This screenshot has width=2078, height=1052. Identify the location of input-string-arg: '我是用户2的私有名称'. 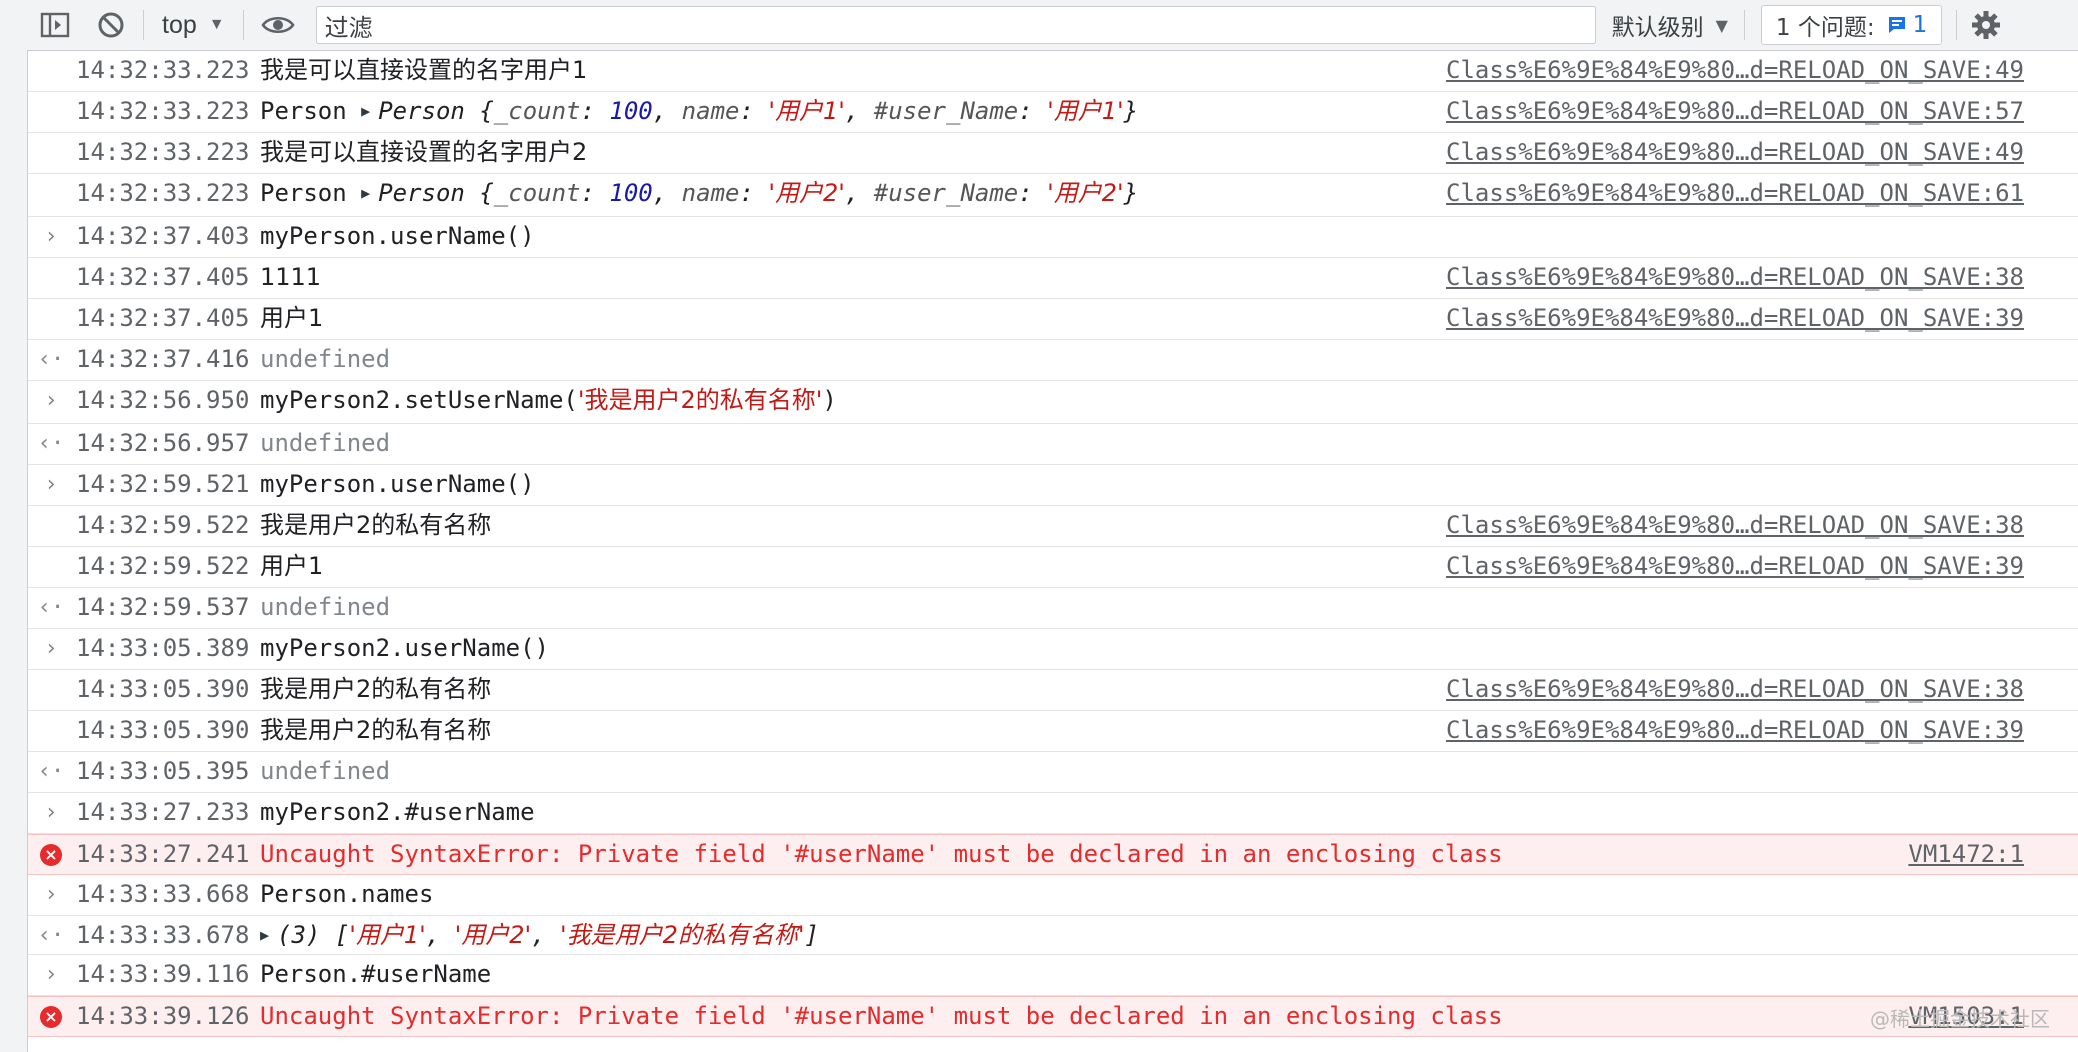
(700, 400).